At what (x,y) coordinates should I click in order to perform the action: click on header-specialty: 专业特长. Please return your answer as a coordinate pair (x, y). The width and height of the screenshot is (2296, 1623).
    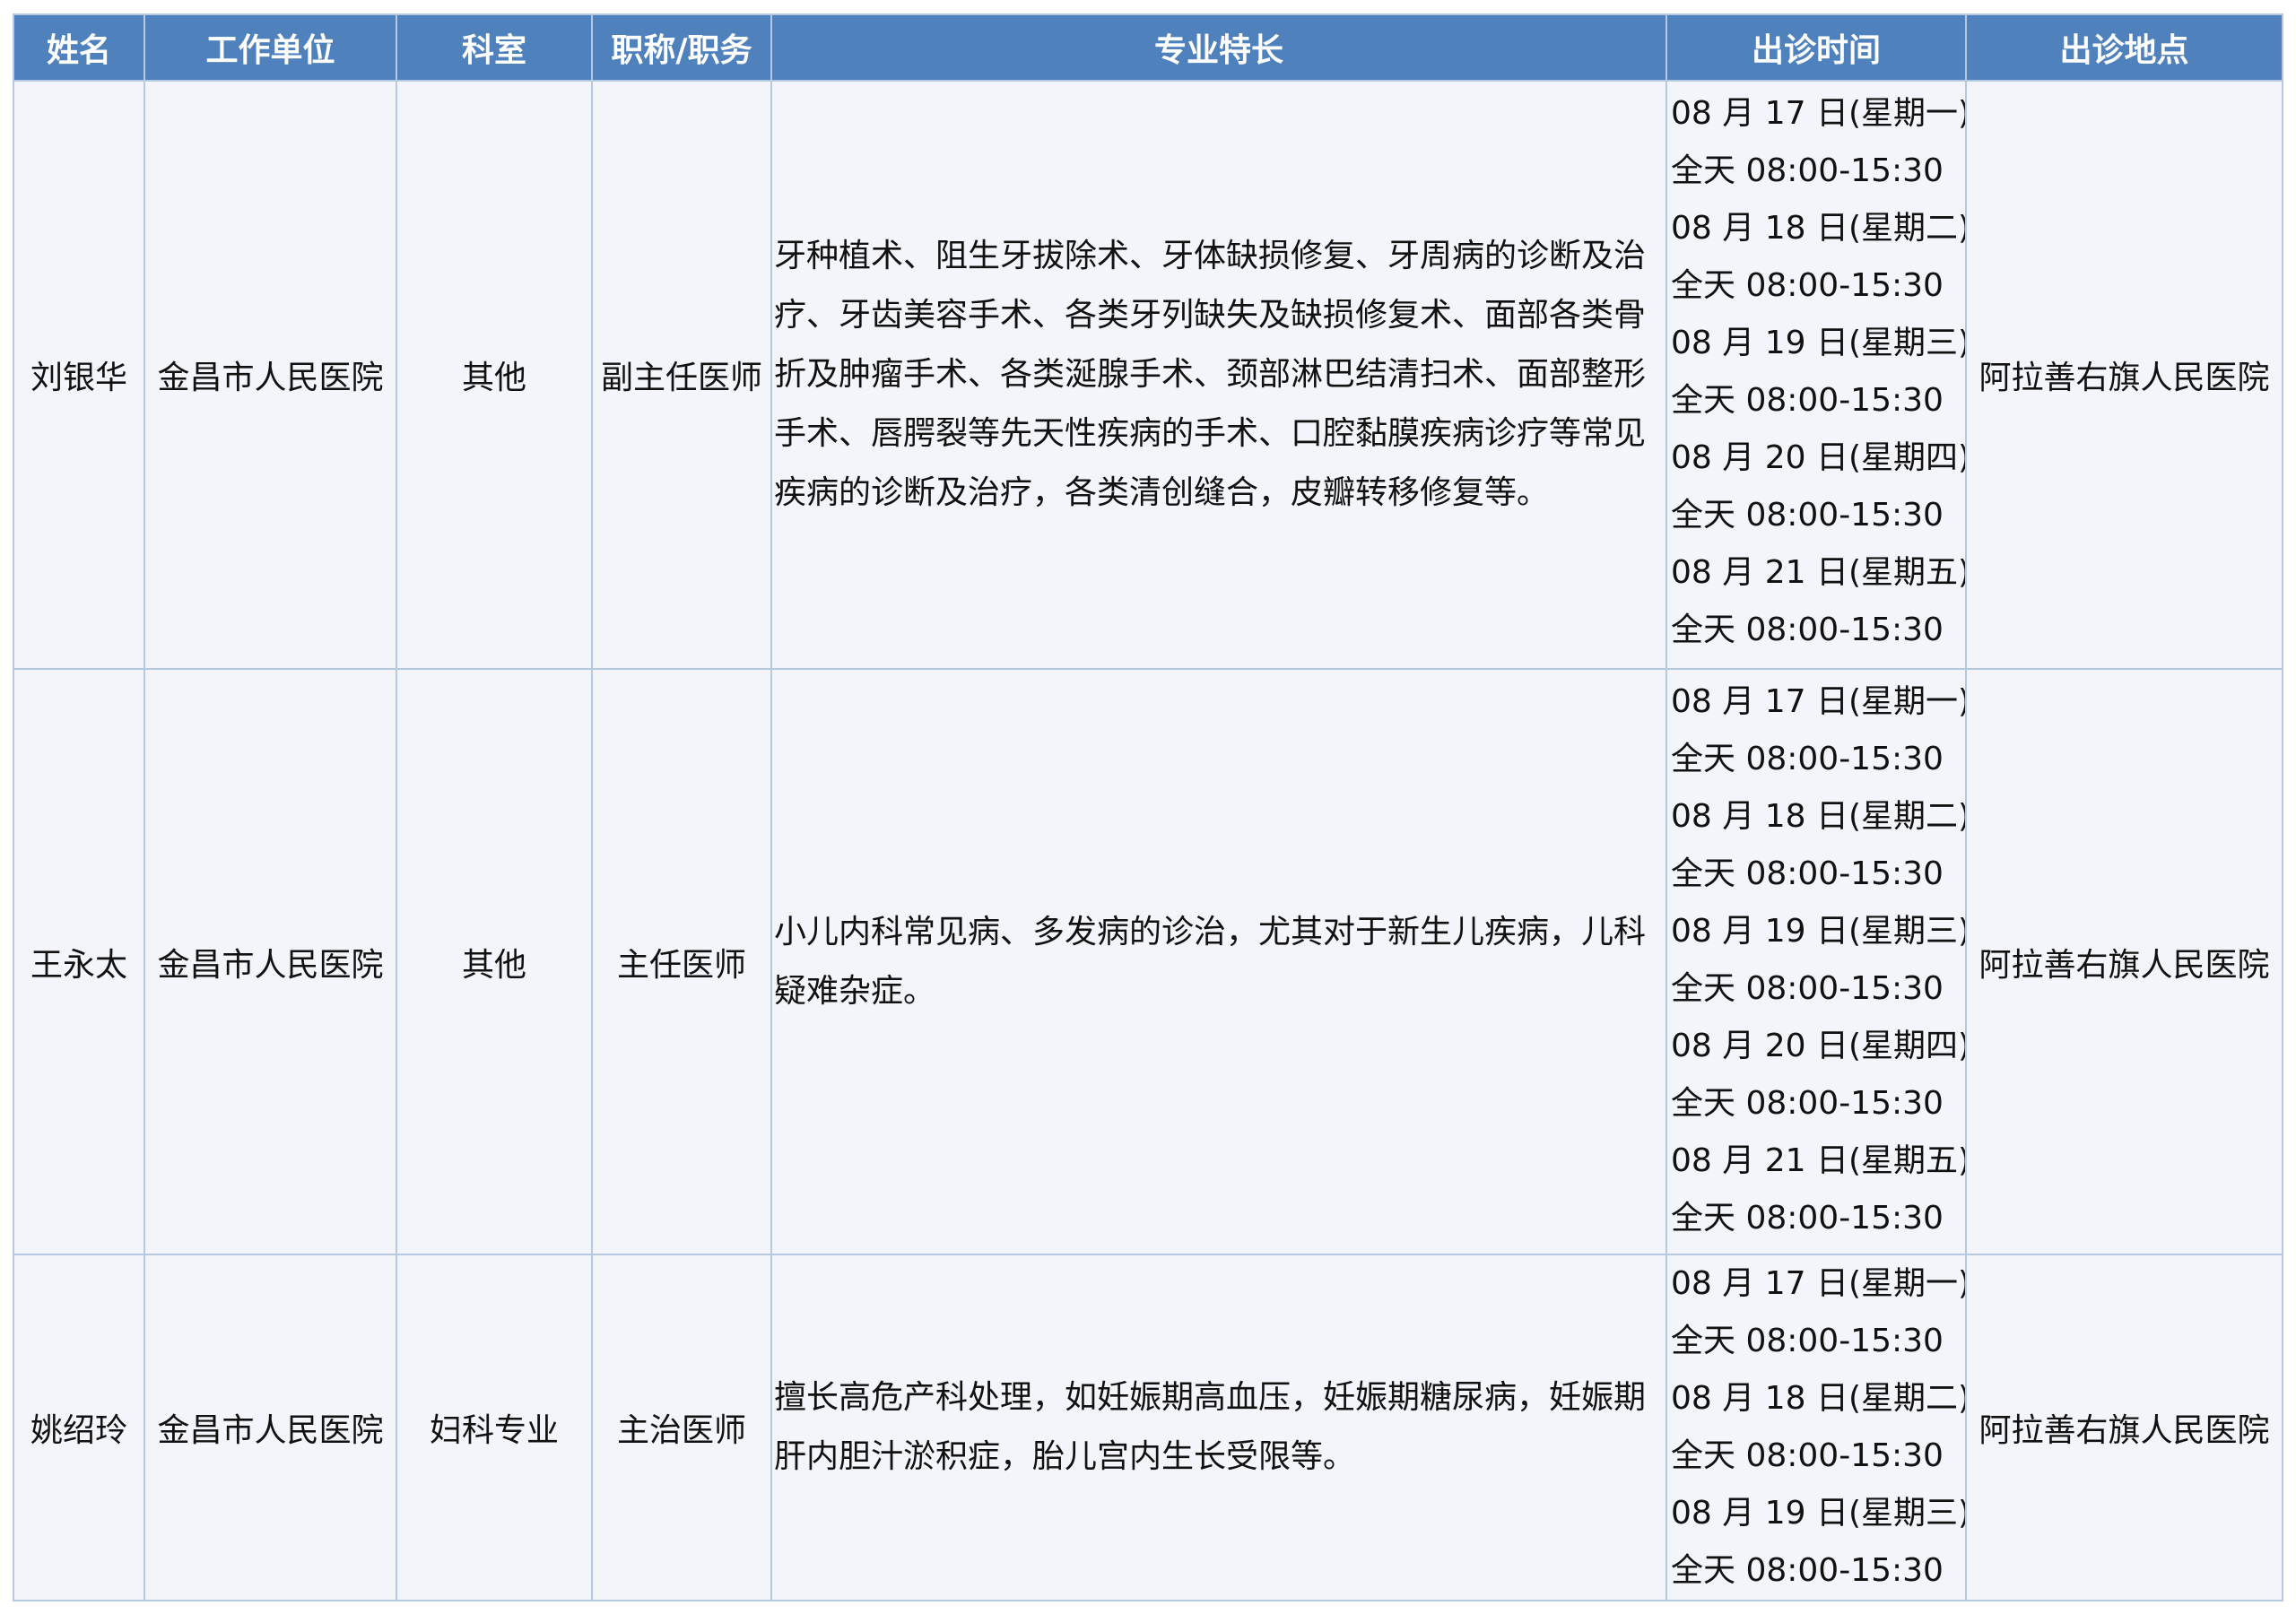
    Looking at the image, I should click on (1218, 47).